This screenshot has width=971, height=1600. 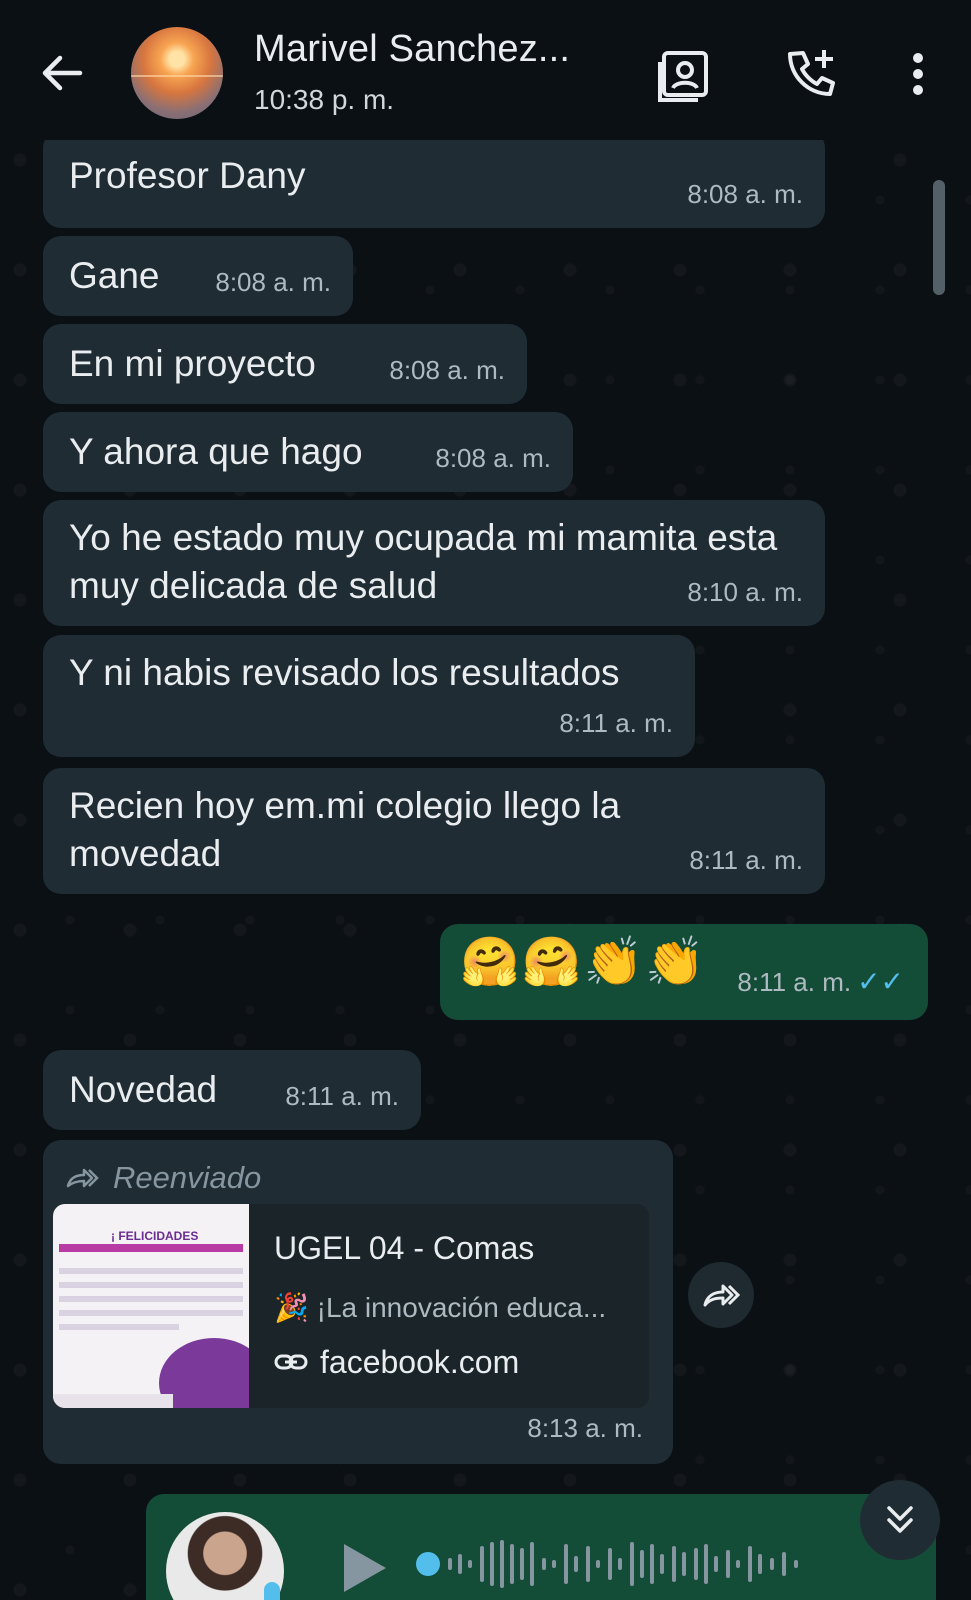 I want to click on message-bubble: En mi proyecto 8:08 a. m., so click(x=285, y=364).